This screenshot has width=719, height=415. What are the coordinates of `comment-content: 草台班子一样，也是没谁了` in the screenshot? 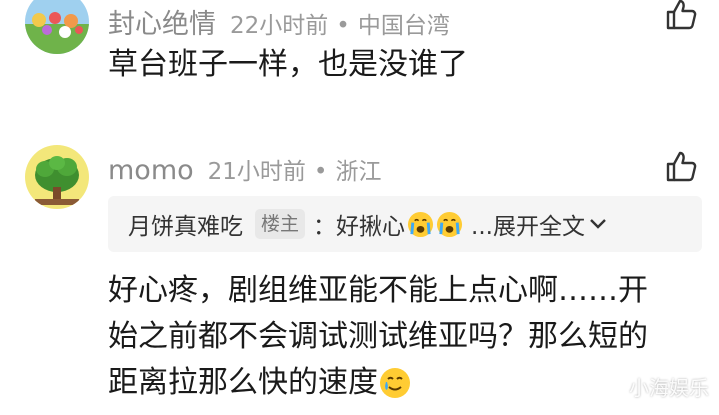 It's located at (288, 64).